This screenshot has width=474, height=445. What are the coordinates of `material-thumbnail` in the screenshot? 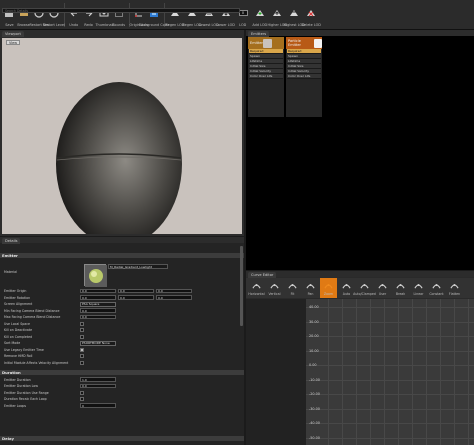 It's located at (95, 275).